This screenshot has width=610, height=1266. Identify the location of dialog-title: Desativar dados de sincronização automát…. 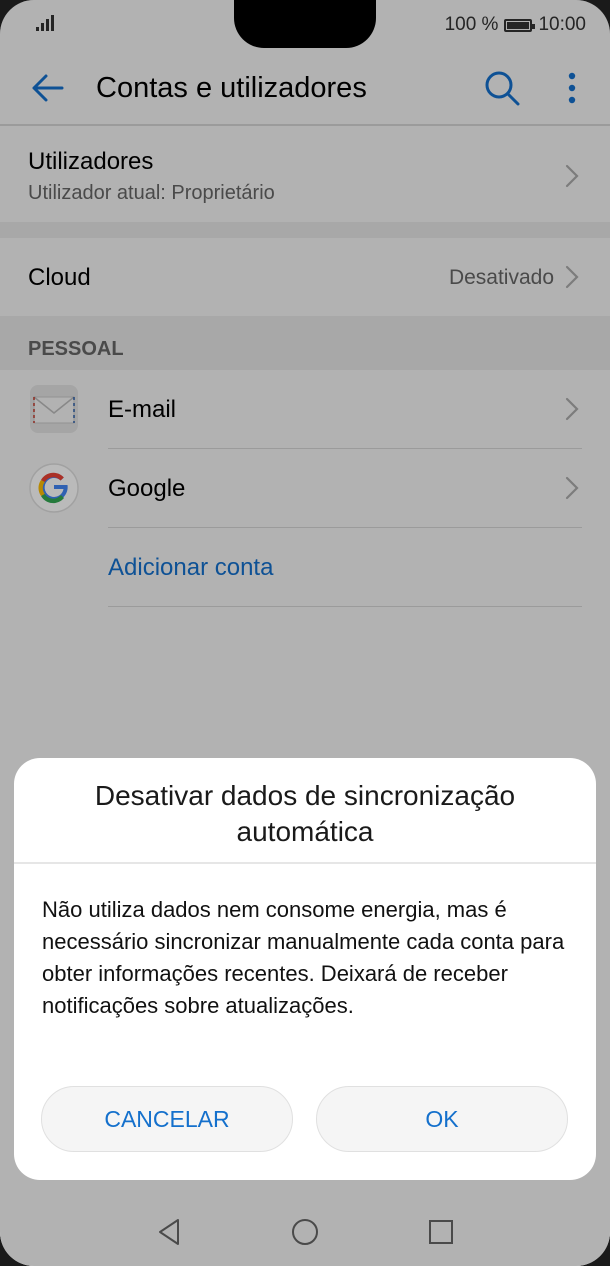
(305, 813).